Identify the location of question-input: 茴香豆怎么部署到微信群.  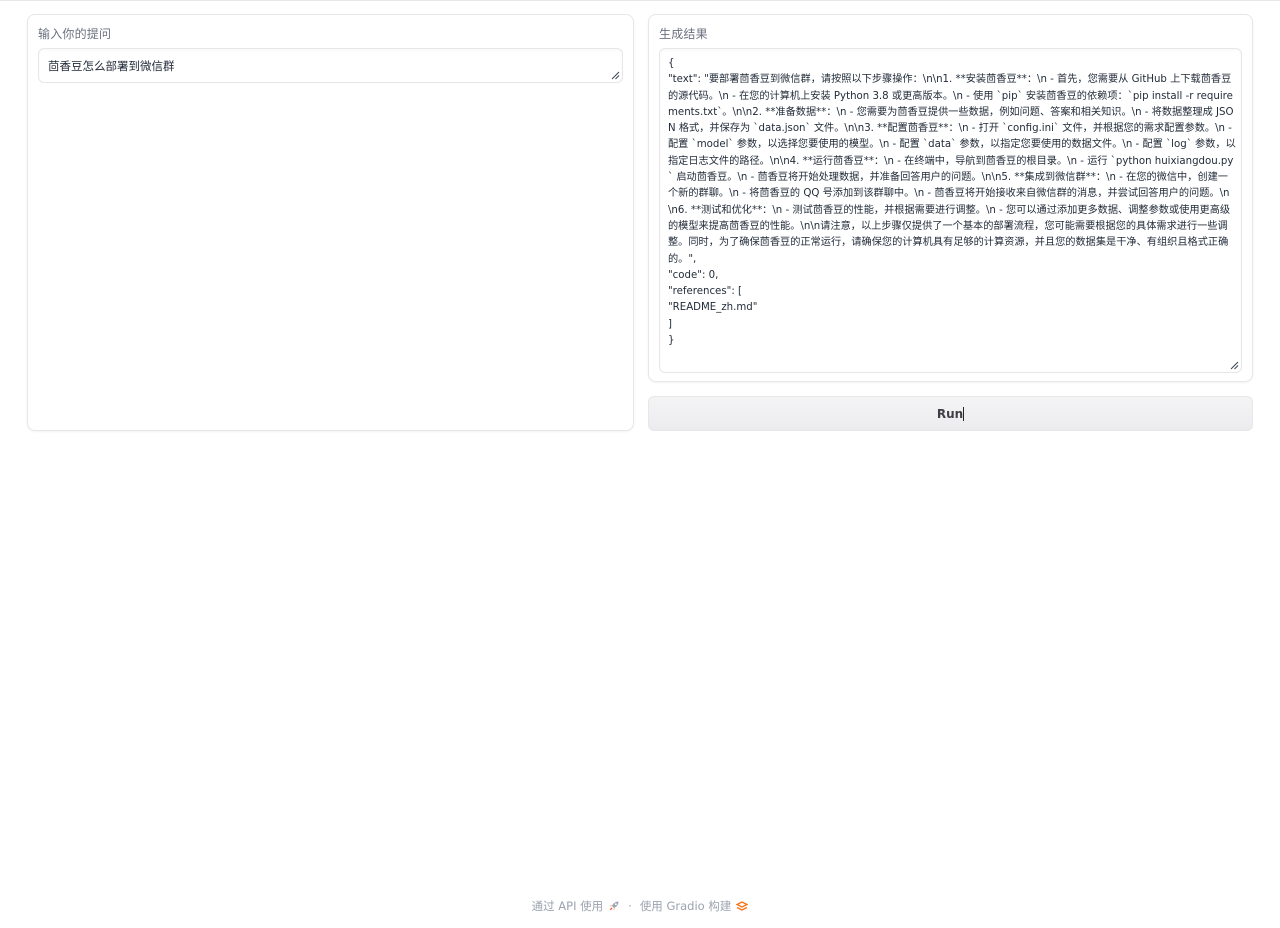
(330, 65).